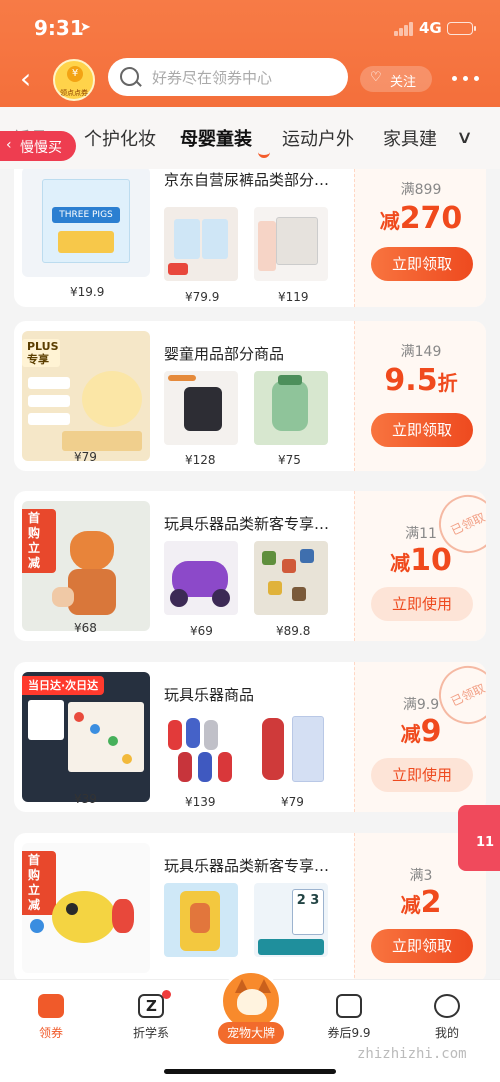 This screenshot has width=500, height=1082. I want to click on signal-icon, so click(404, 29).